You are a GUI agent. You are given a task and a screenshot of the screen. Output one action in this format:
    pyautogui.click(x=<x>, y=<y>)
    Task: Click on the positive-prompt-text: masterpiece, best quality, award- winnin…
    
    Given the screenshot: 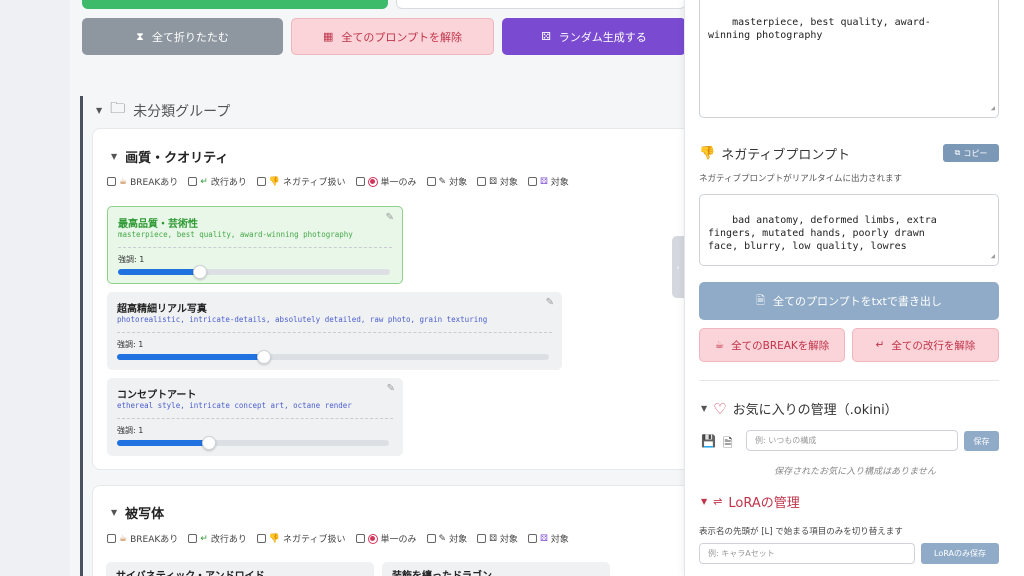 What is the action you would take?
    pyautogui.click(x=819, y=29)
    